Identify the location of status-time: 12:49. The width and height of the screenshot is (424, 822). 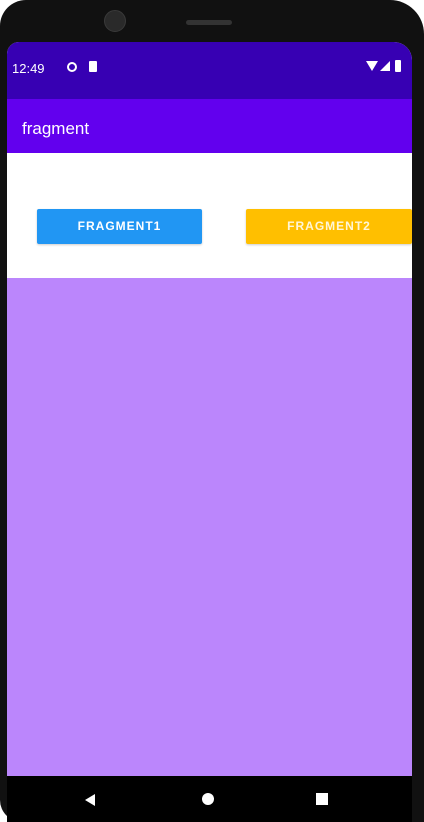
(28, 68).